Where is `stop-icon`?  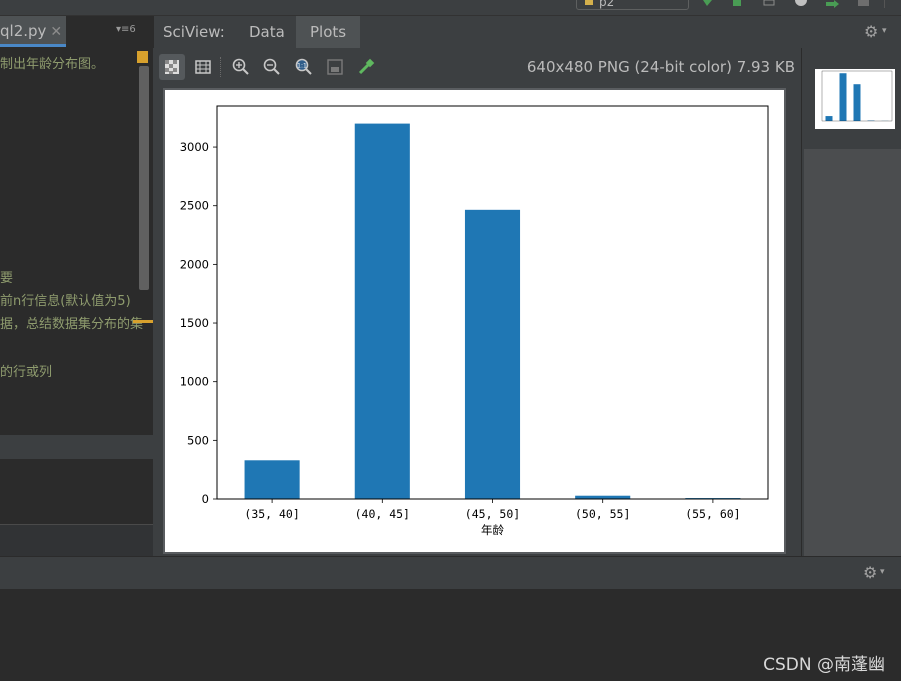 stop-icon is located at coordinates (864, 5).